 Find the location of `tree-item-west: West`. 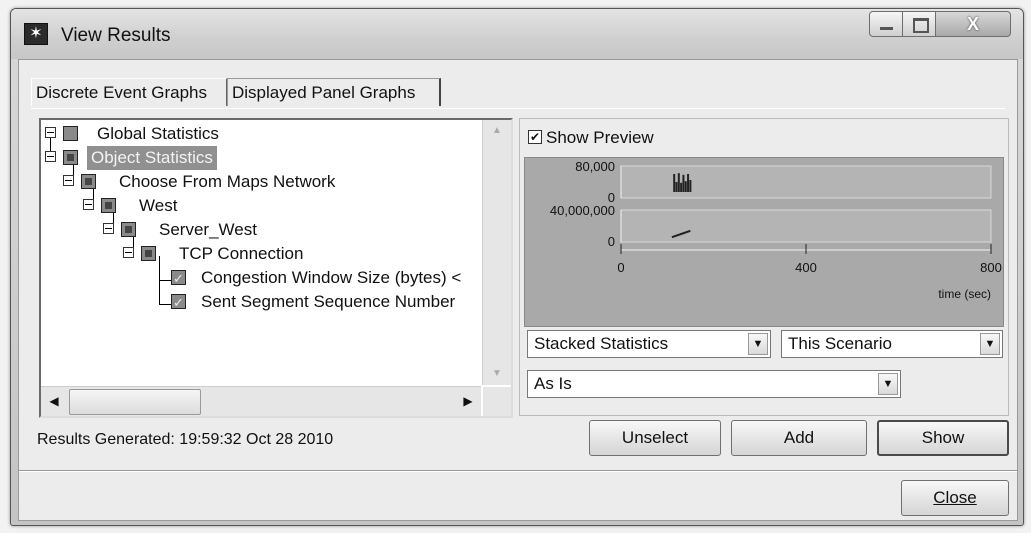

tree-item-west: West is located at coordinates (278, 206).